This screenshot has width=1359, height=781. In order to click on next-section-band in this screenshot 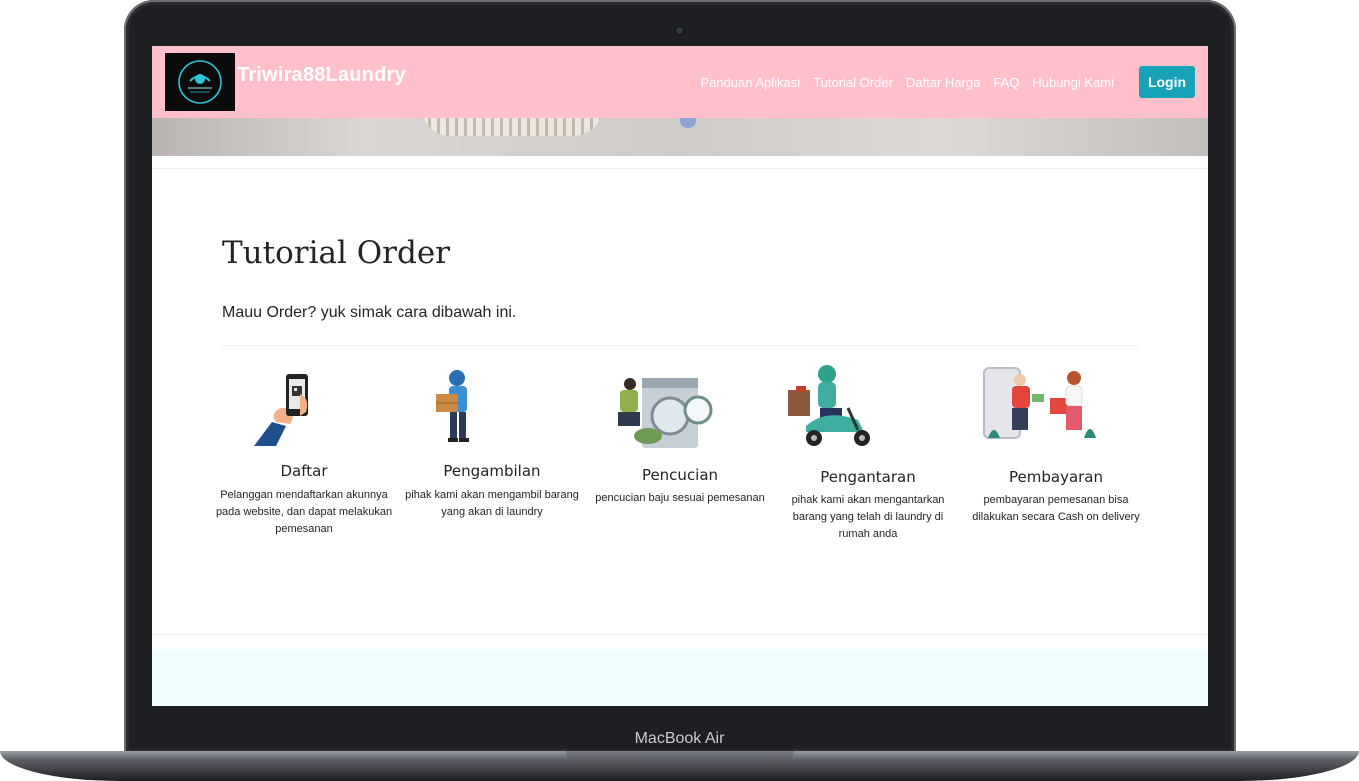, I will do `click(680, 677)`.